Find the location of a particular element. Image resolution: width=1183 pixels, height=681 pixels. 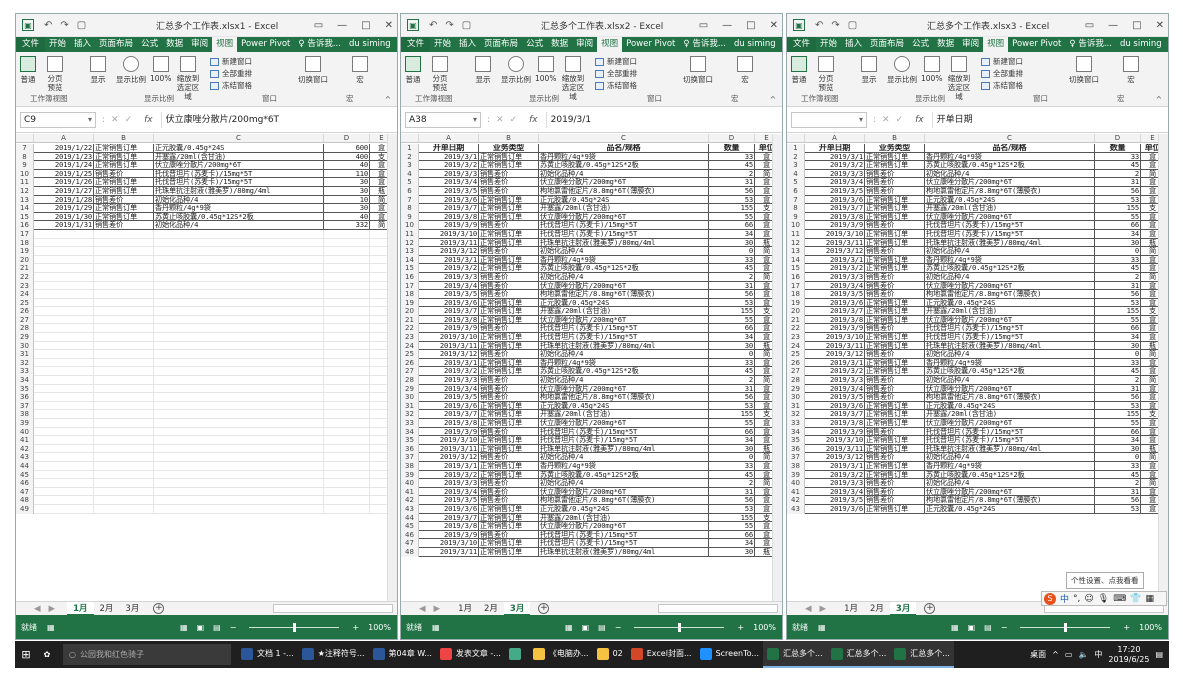

maximize-icon: □ is located at coordinates (750, 25).